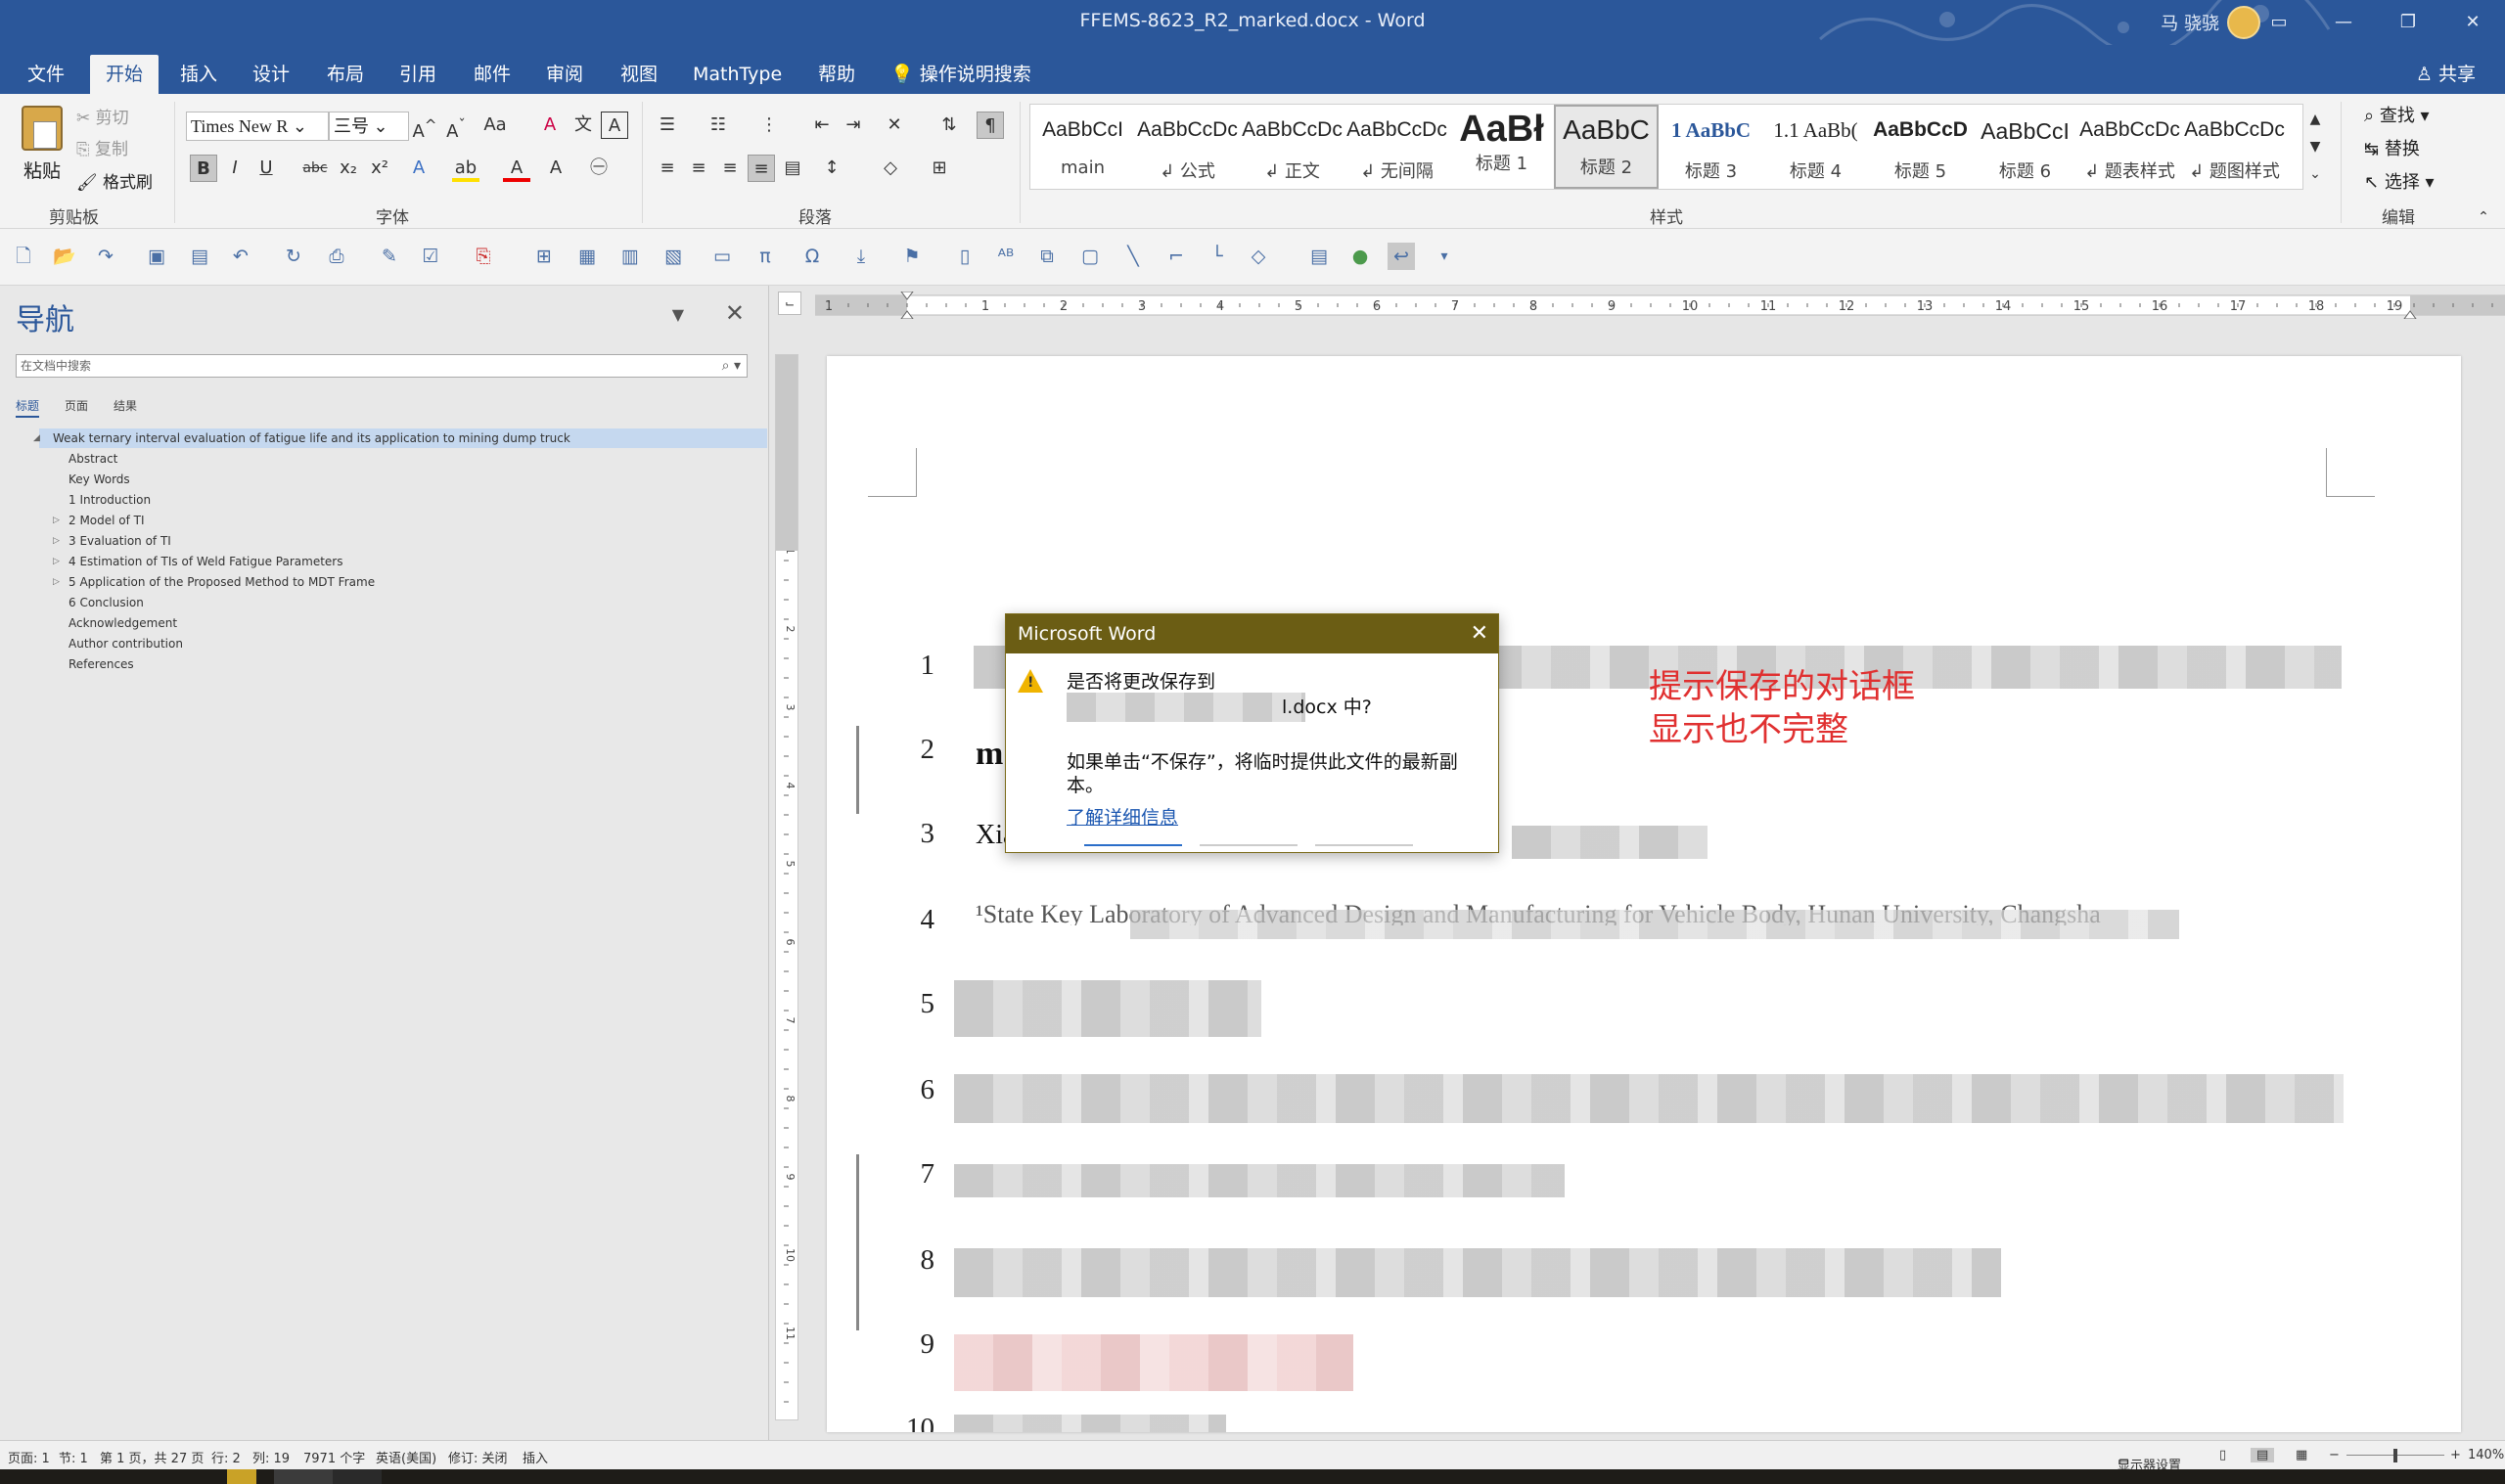 This screenshot has height=1484, width=2505. Describe the element at coordinates (403, 664) in the screenshot. I see `nav-heading-item: References` at that location.